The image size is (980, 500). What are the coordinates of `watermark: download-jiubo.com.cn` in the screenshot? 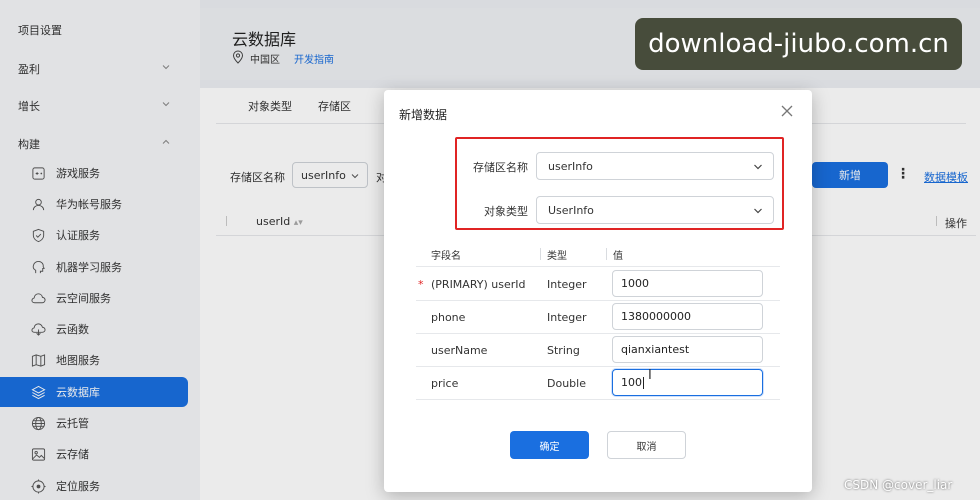 It's located at (798, 44).